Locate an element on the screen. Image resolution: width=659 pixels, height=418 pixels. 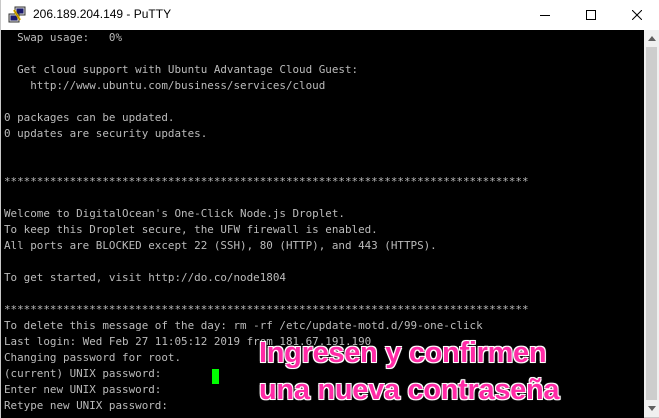
maximize-button is located at coordinates (591, 15).